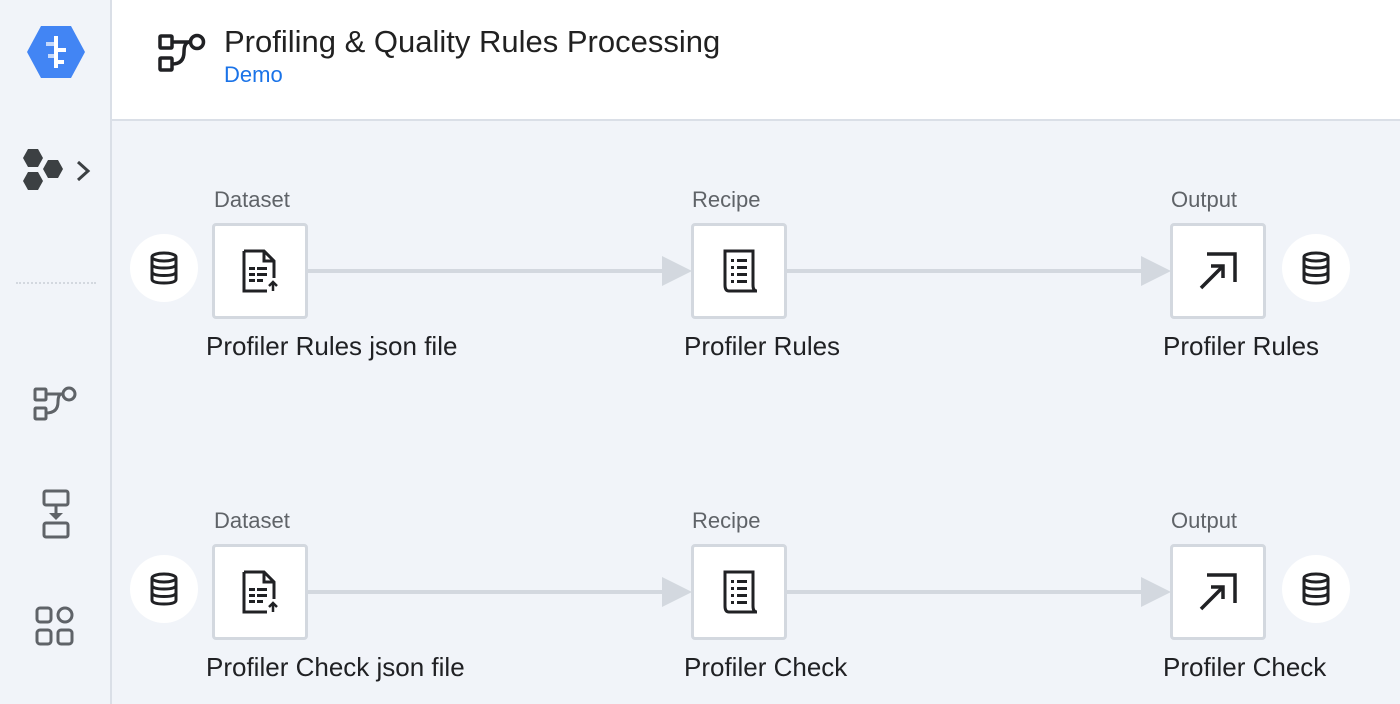 Image resolution: width=1400 pixels, height=704 pixels. Describe the element at coordinates (56, 514) in the screenshot. I see `import-data-icon` at that location.